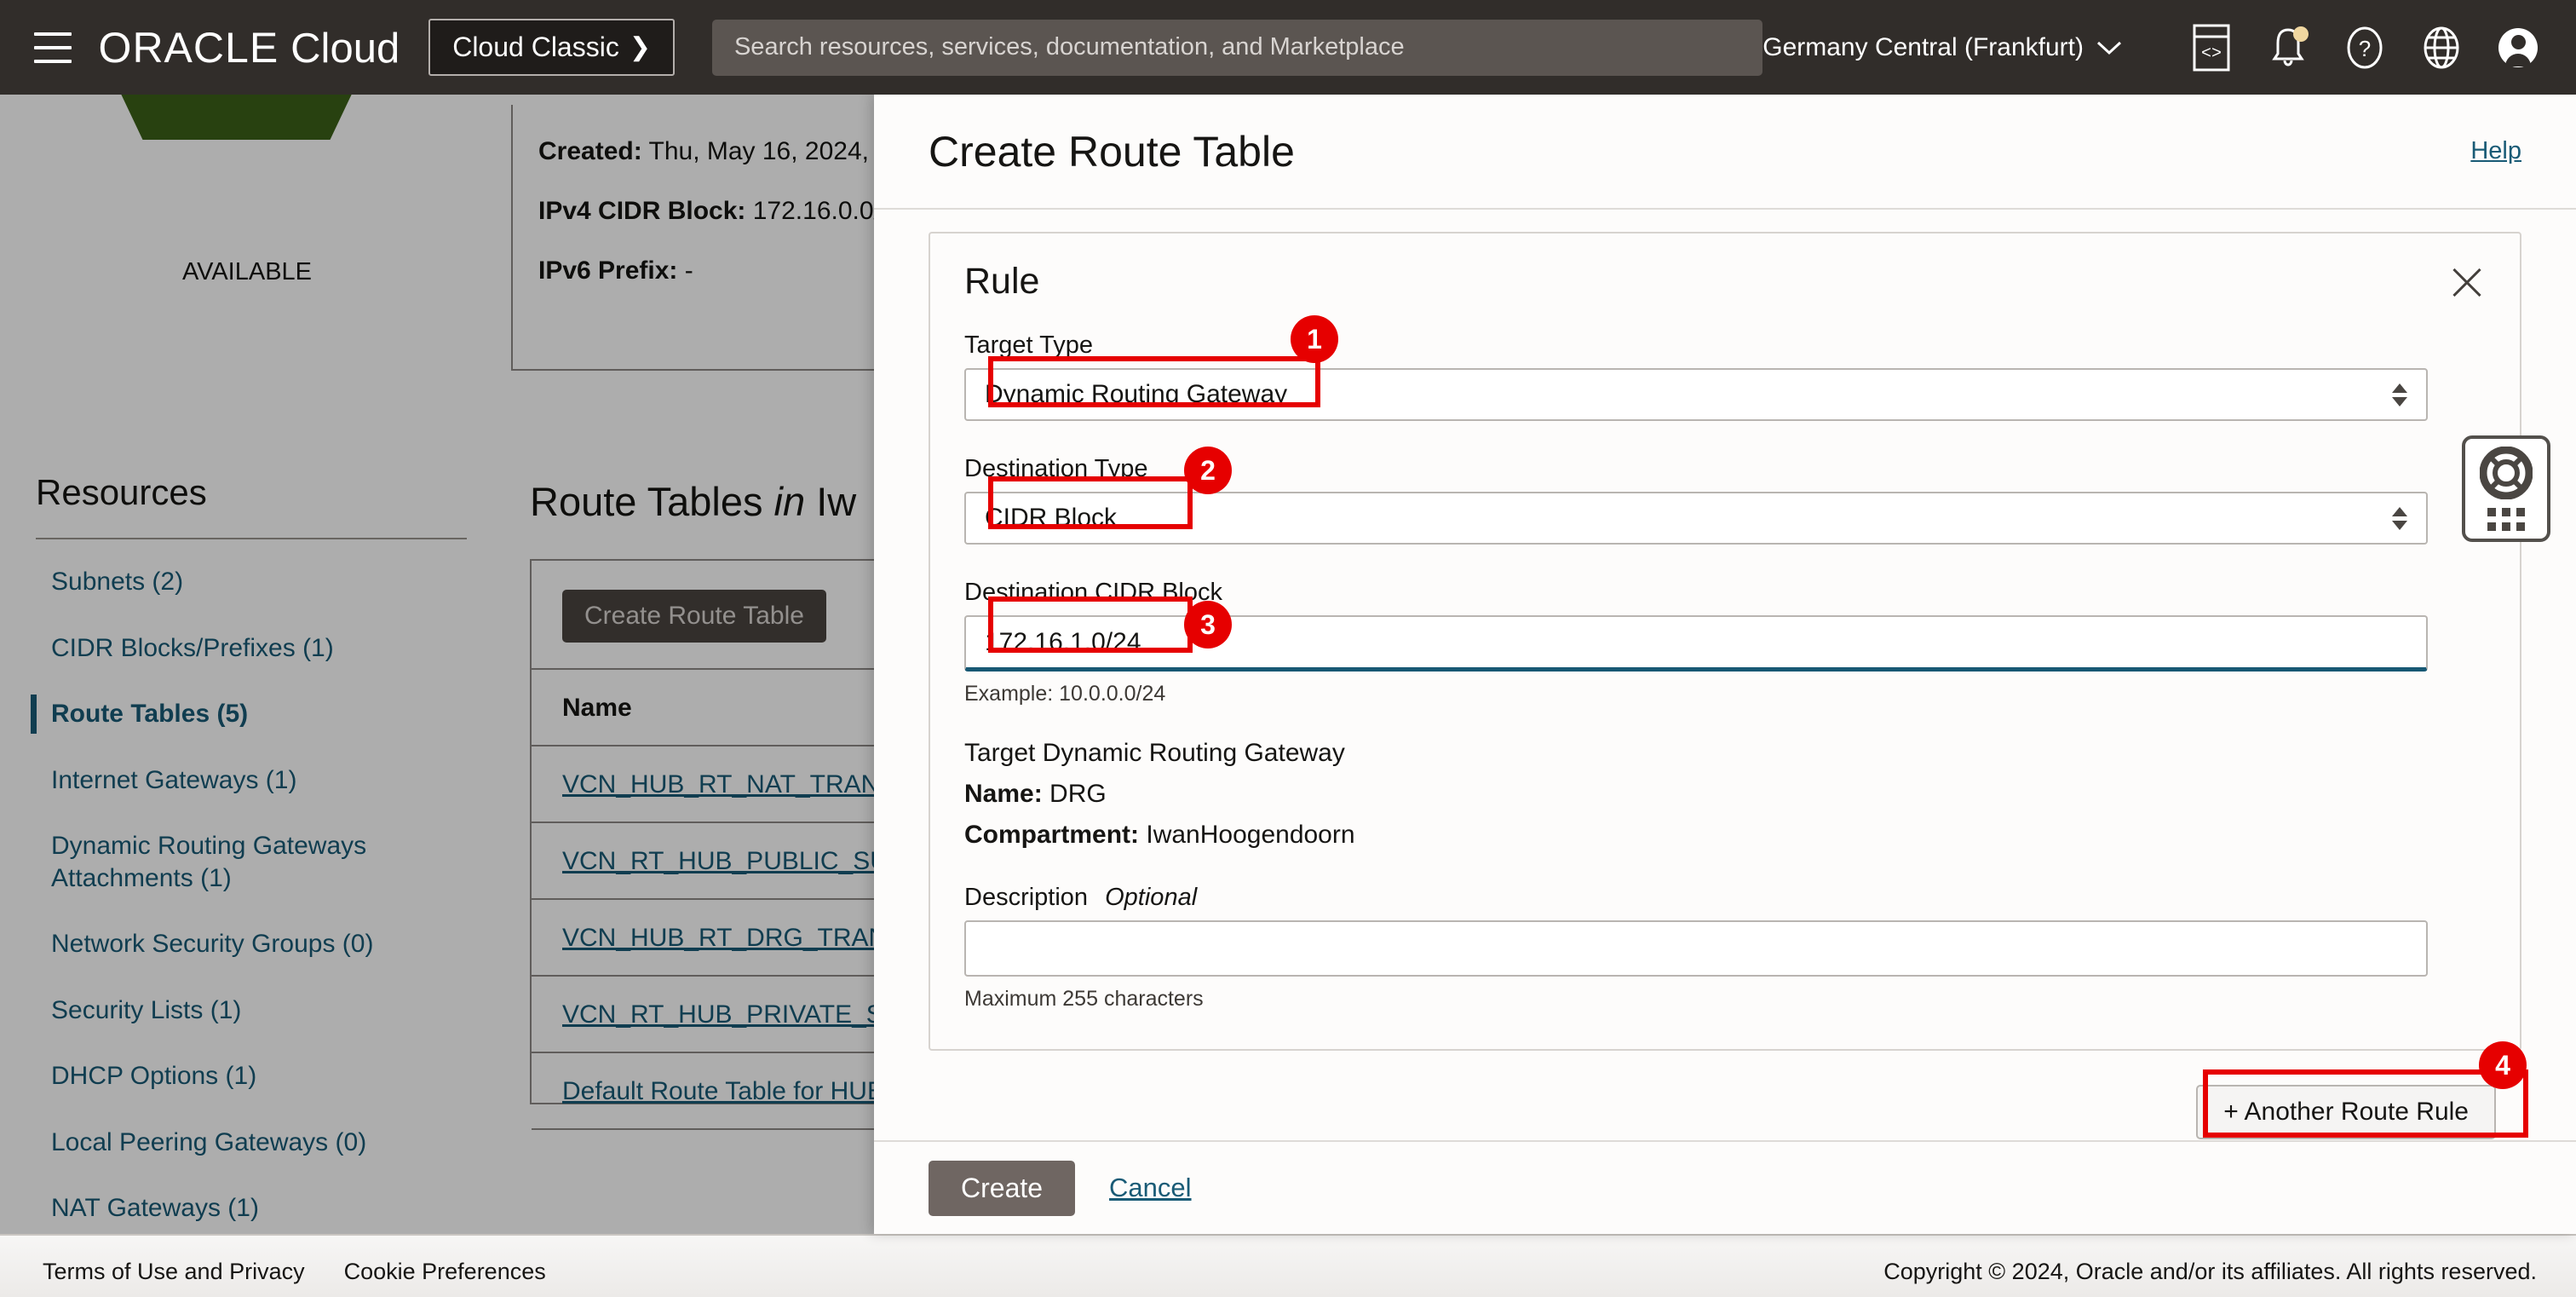 The image size is (2576, 1297). I want to click on region-label: Germany Central (Frankfurt), so click(1923, 46).